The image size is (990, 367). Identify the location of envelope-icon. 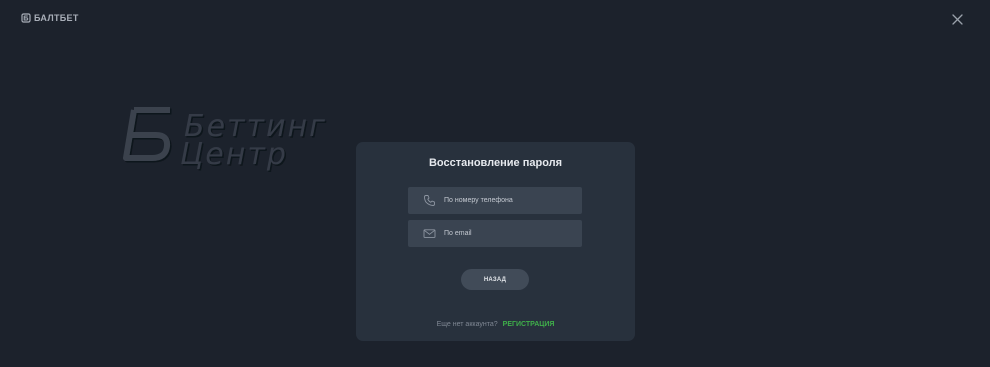
(429, 233).